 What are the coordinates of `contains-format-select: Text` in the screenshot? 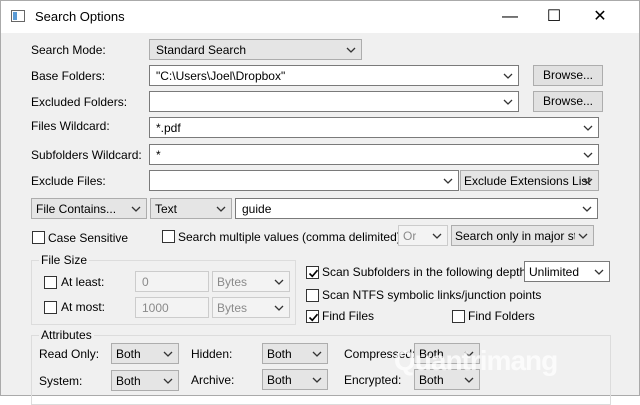 It's located at (191, 208).